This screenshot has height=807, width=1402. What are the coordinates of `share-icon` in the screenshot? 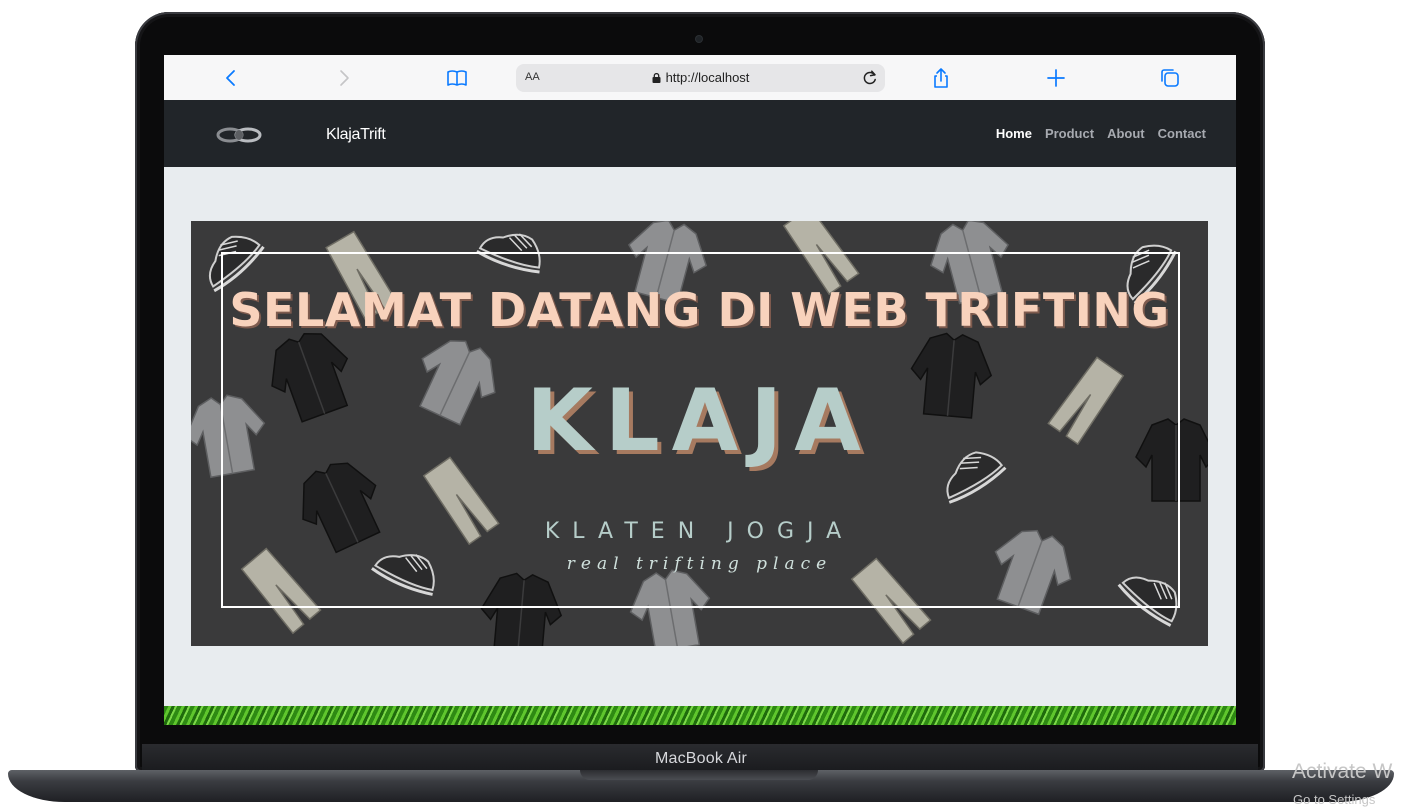 It's located at (941, 78).